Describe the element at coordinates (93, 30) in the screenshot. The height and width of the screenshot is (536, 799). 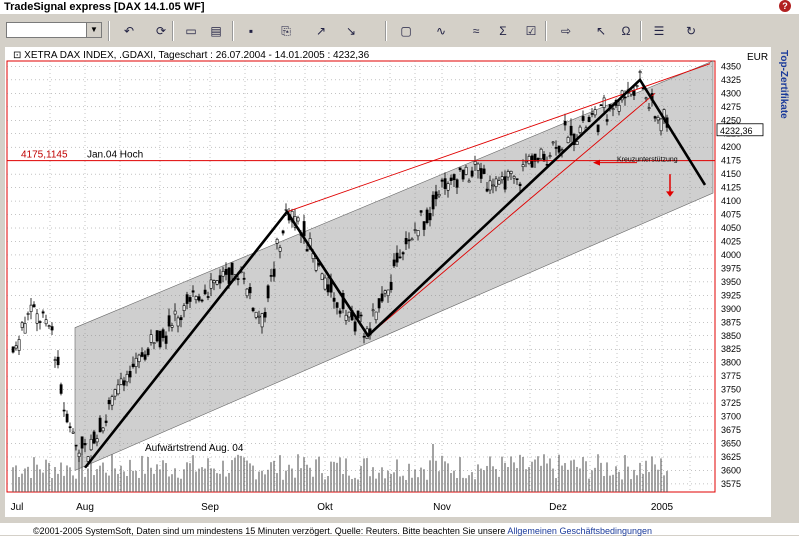
I see `chevron-down-icon: ▼` at that location.